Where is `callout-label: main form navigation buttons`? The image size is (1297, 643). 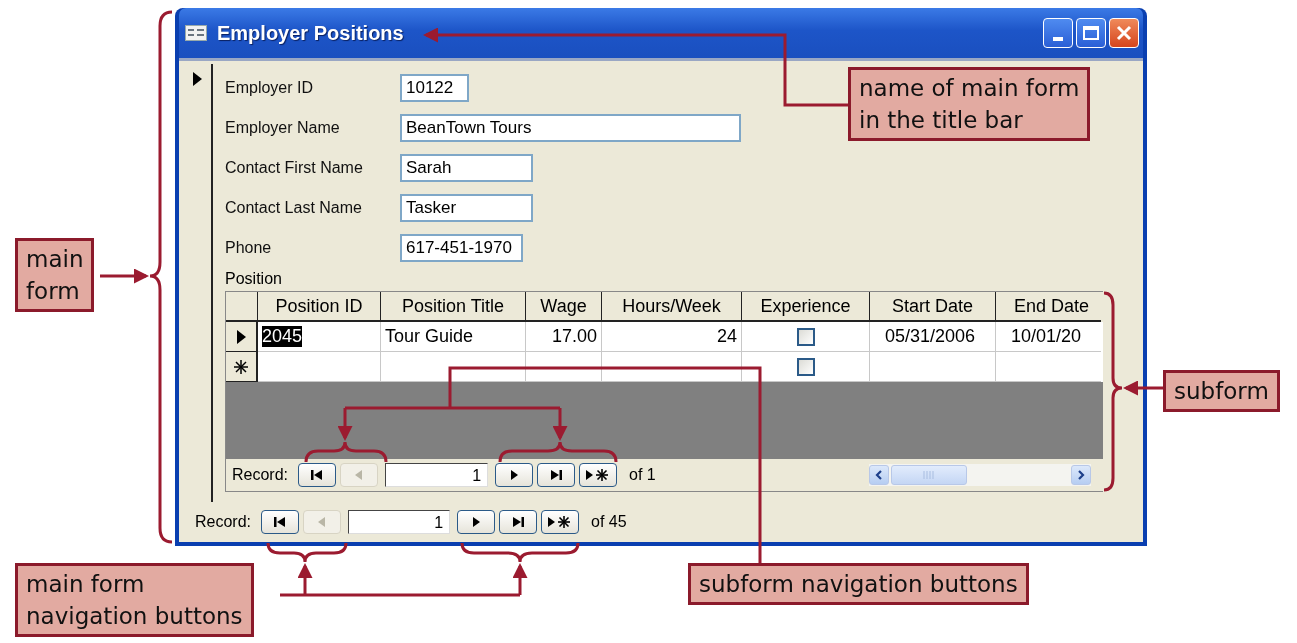 callout-label: main form navigation buttons is located at coordinates (134, 600).